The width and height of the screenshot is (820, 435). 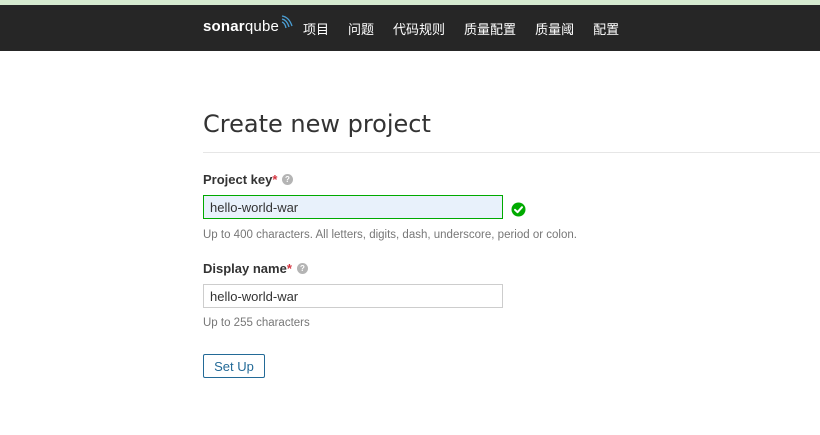 I want to click on nav-item-quality-profiles: 质量配置, so click(x=490, y=28).